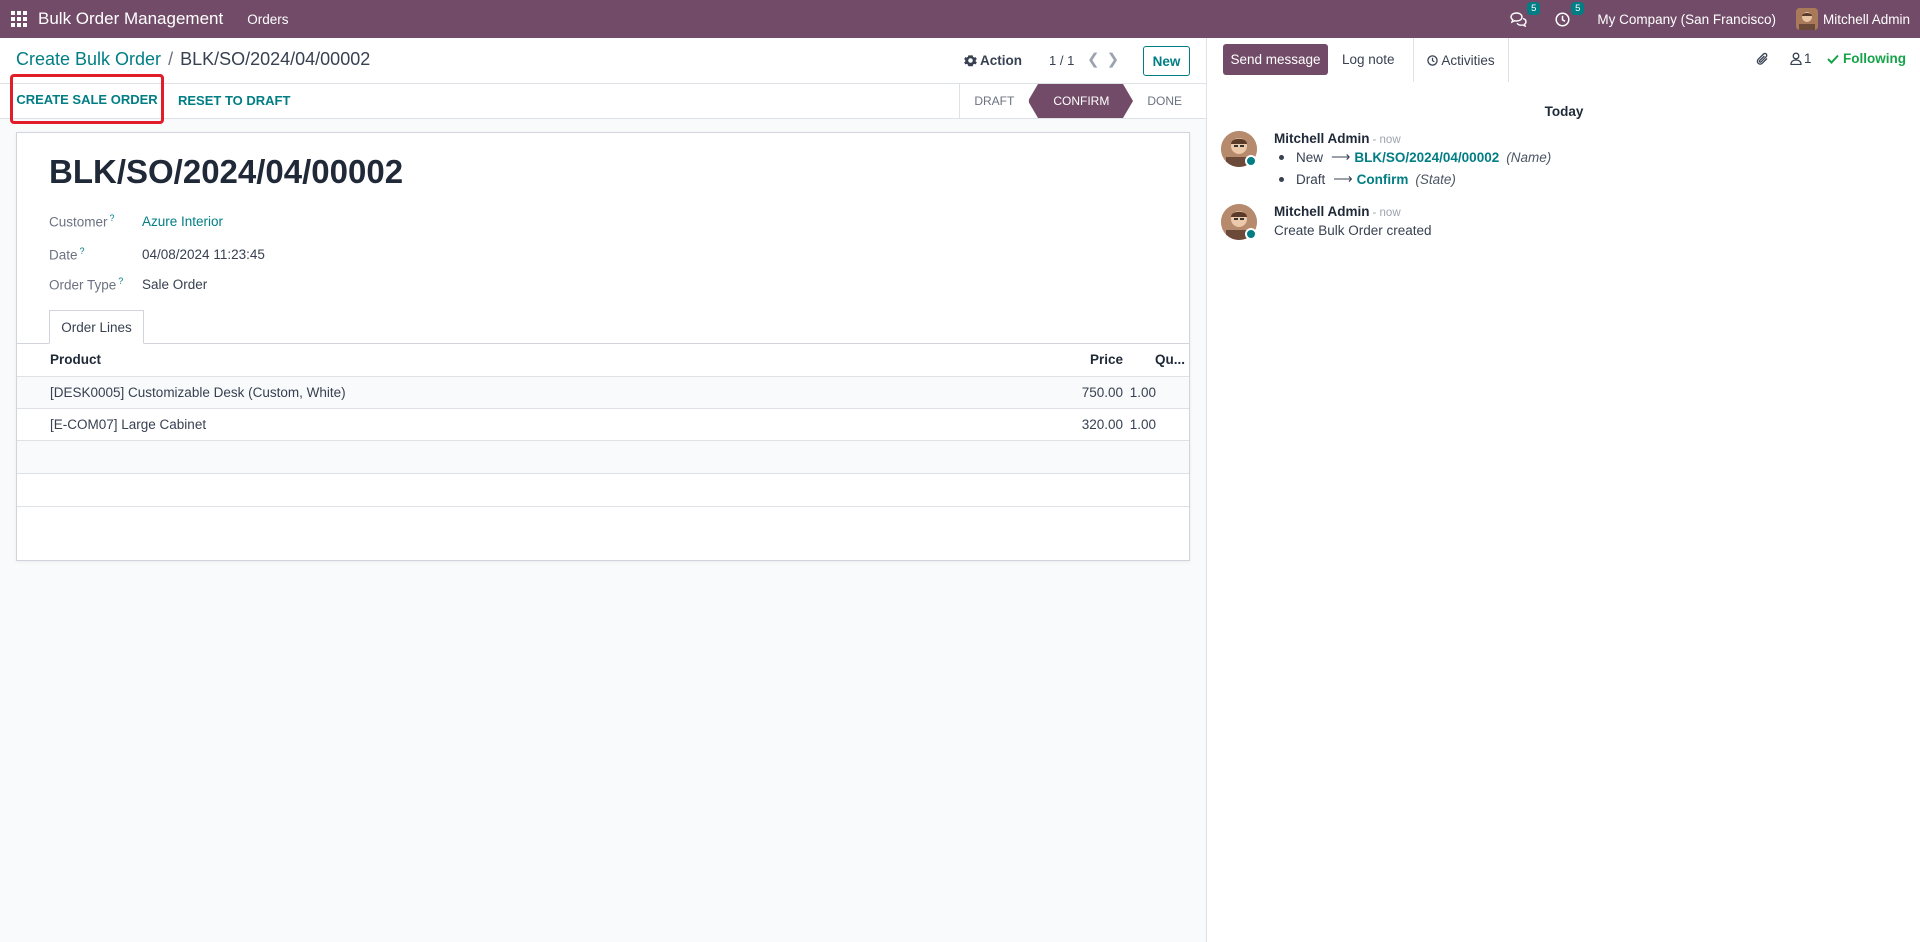 Image resolution: width=1920 pixels, height=942 pixels. I want to click on create-sale-order-label: CREATE SALE ORDER, so click(87, 99).